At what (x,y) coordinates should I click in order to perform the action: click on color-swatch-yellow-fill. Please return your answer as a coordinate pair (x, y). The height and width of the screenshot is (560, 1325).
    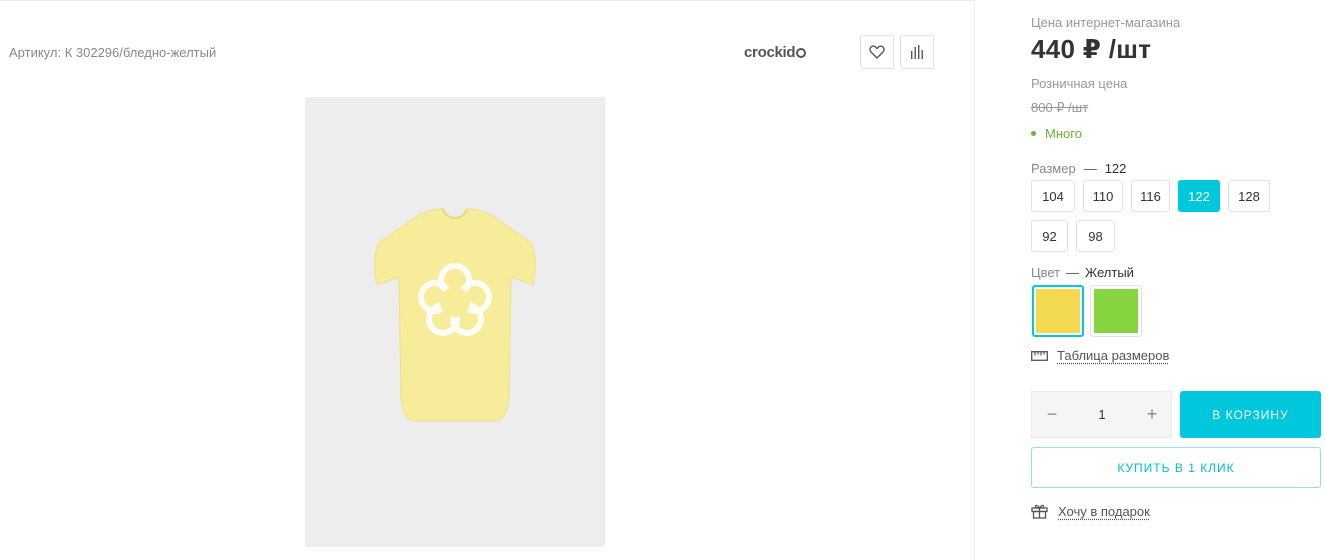
    Looking at the image, I should click on (1058, 311).